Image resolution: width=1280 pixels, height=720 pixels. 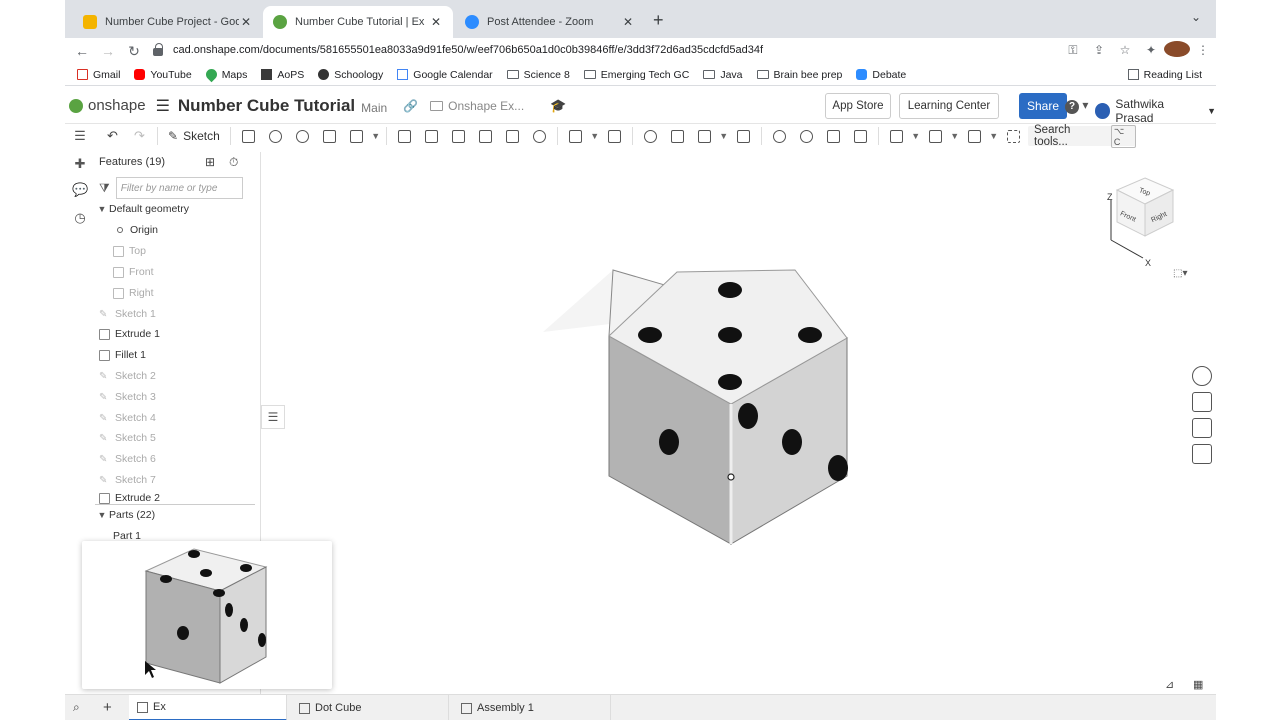 What do you see at coordinates (696, 407) in the screenshot?
I see `number-cube-model` at bounding box center [696, 407].